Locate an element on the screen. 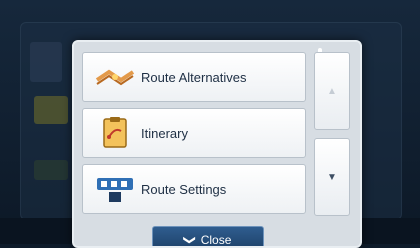  scroll-up-button: ▲ is located at coordinates (332, 91).